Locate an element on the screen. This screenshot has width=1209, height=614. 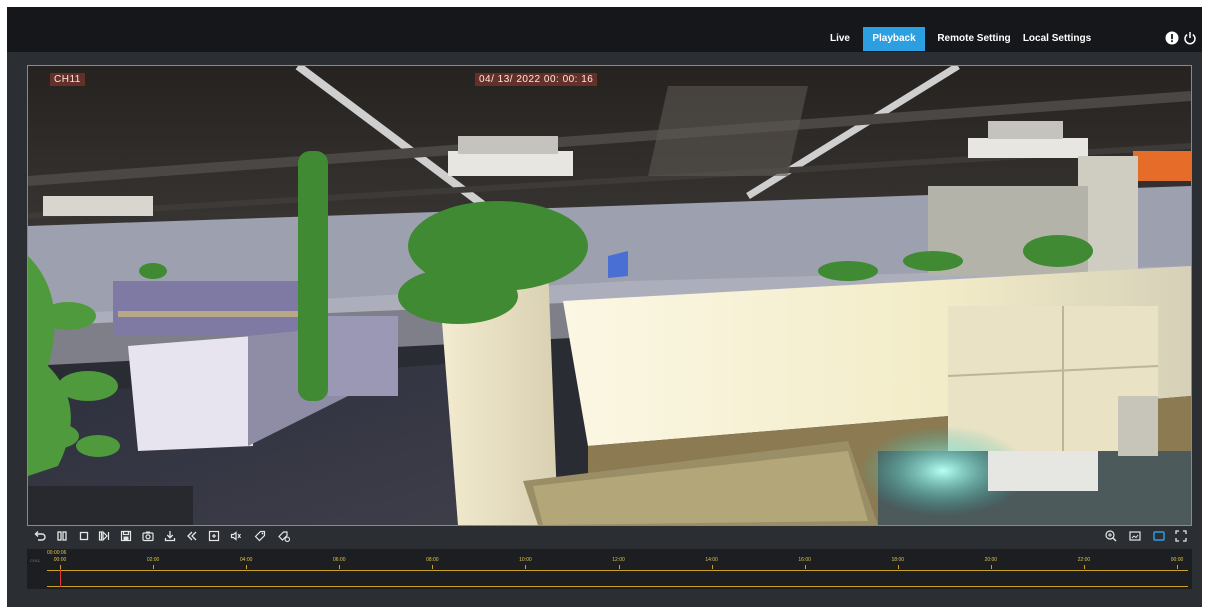
tag-icon is located at coordinates (260, 536).